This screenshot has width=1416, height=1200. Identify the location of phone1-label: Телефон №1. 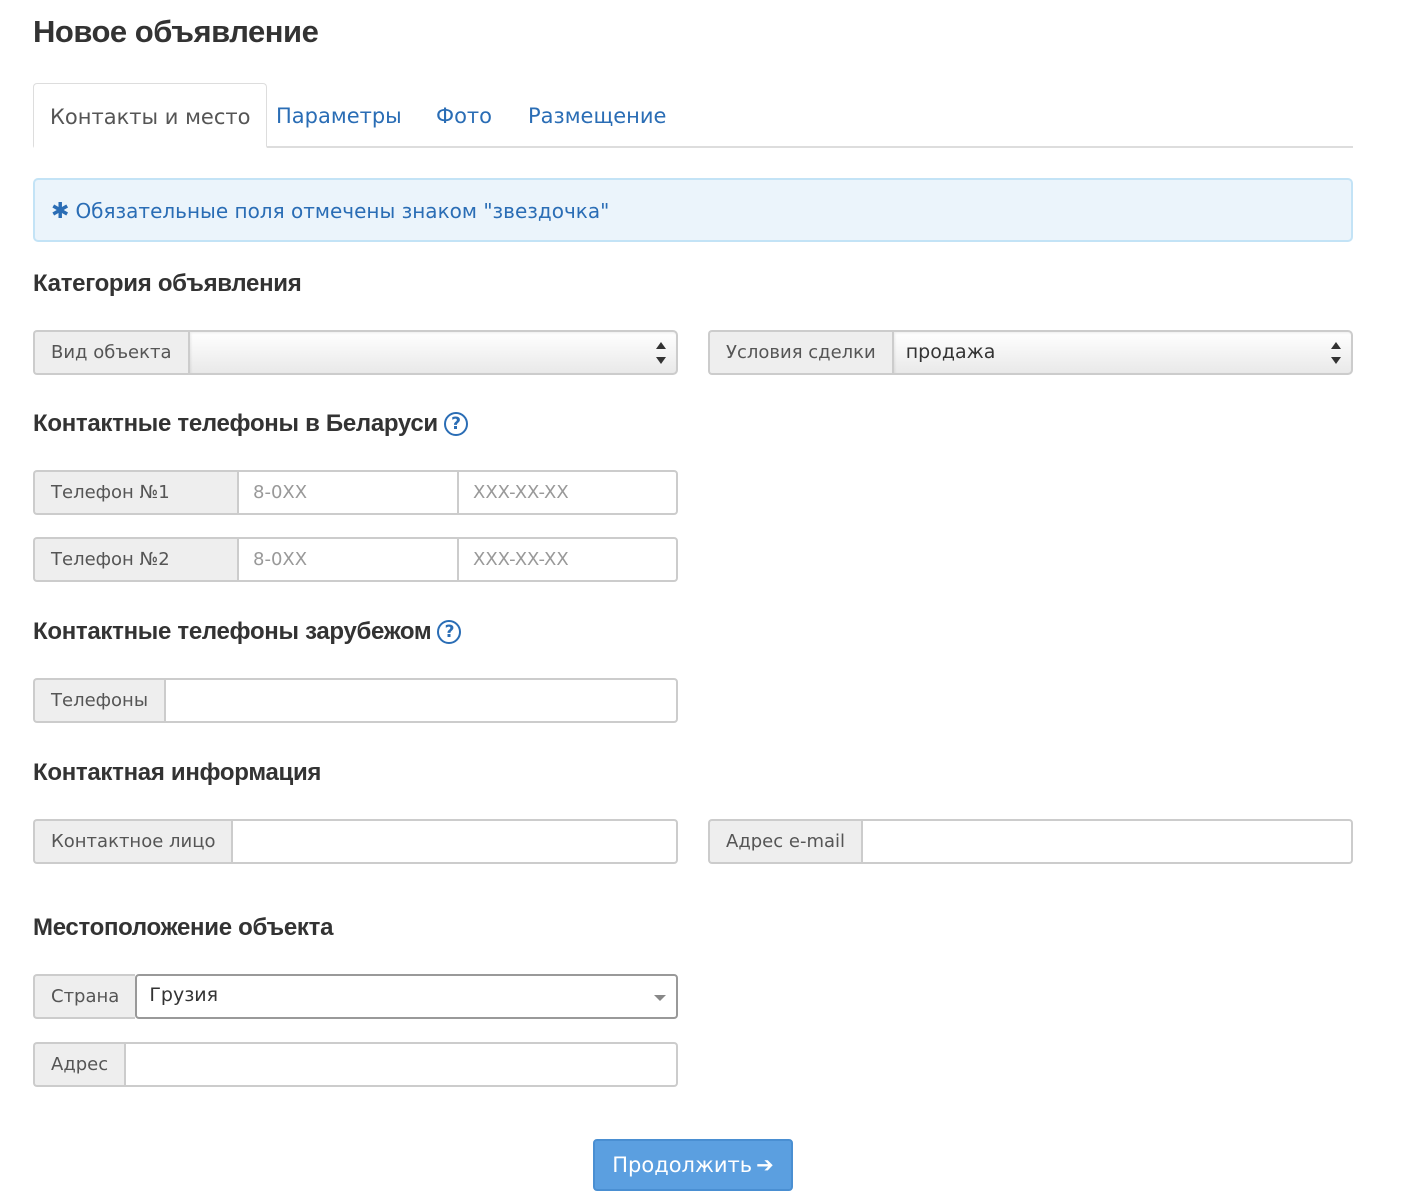
(135, 492).